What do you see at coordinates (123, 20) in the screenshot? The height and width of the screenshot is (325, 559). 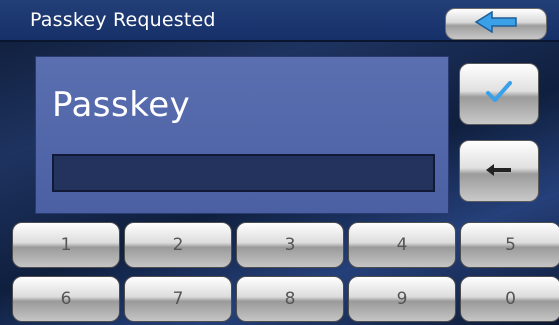 I see `window-title: Passkey Requested` at bounding box center [123, 20].